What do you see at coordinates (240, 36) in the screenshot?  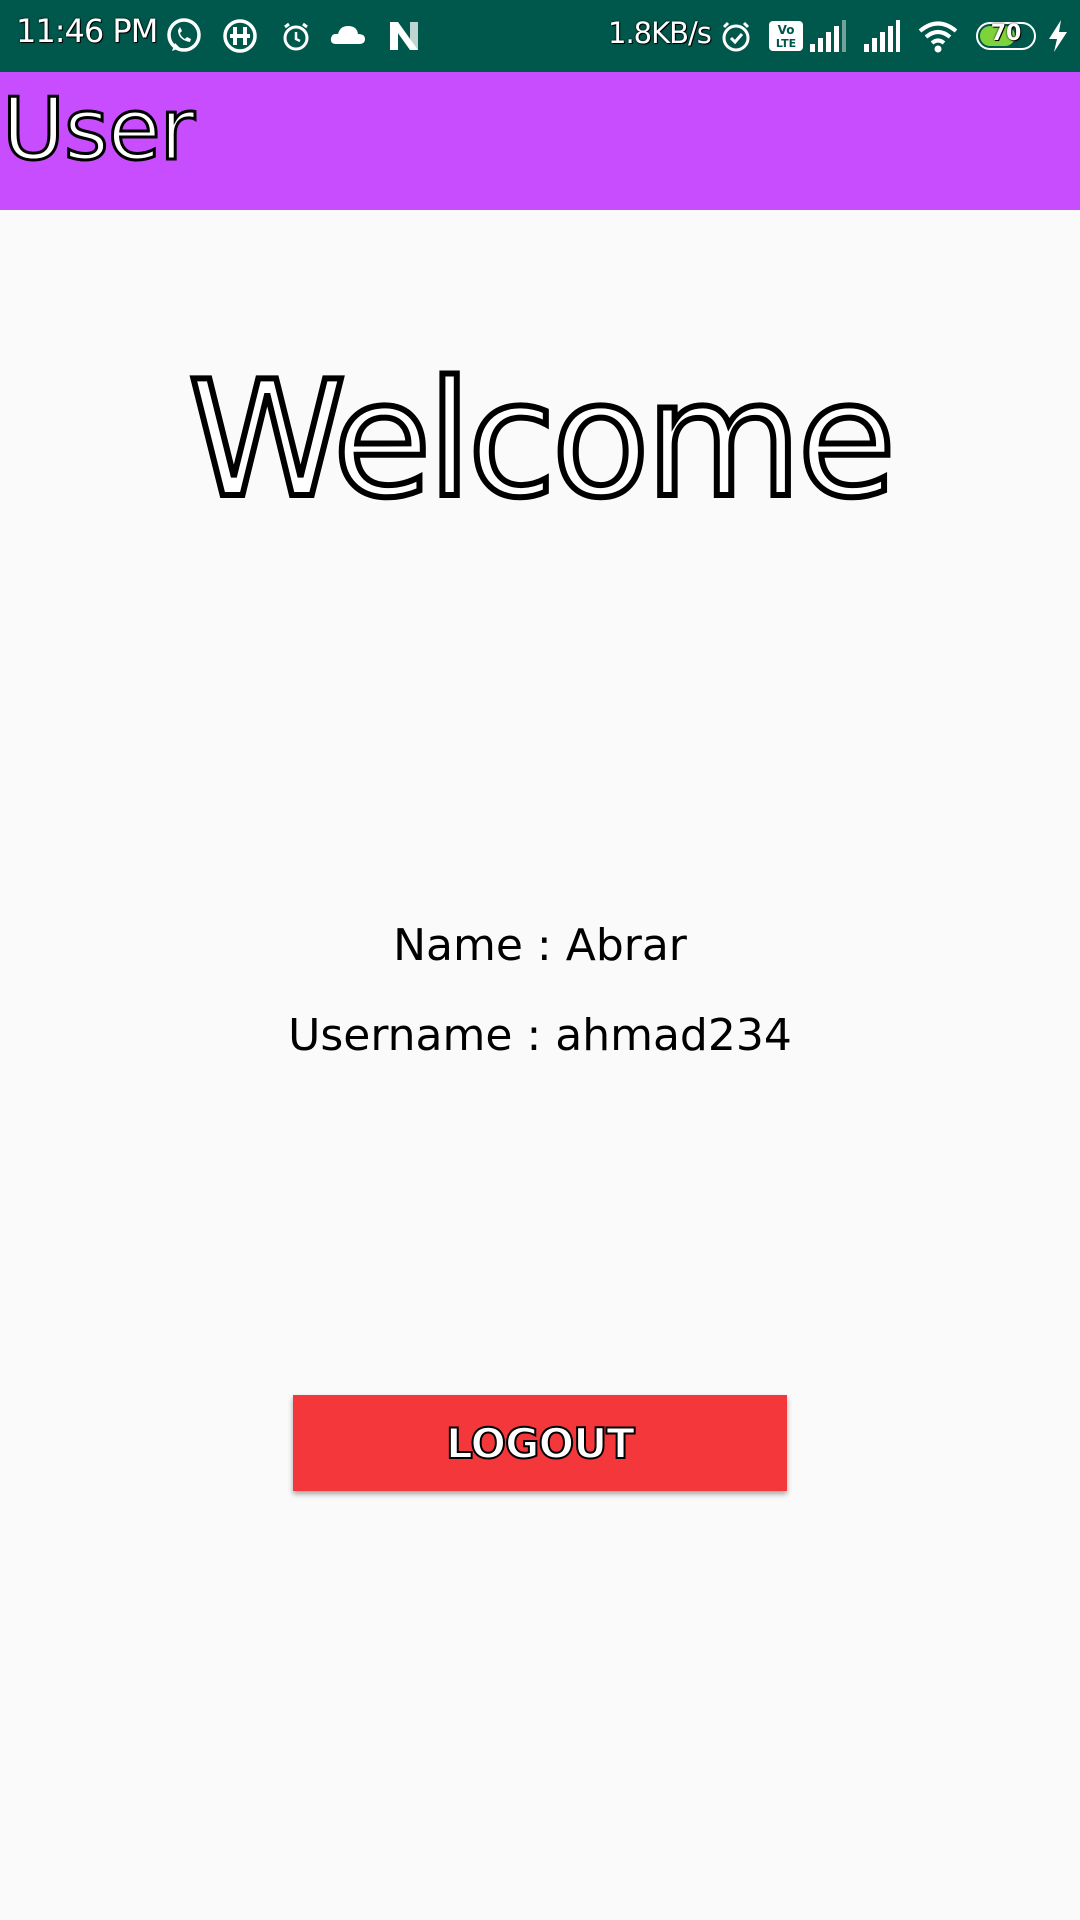 I see `hike-icon` at bounding box center [240, 36].